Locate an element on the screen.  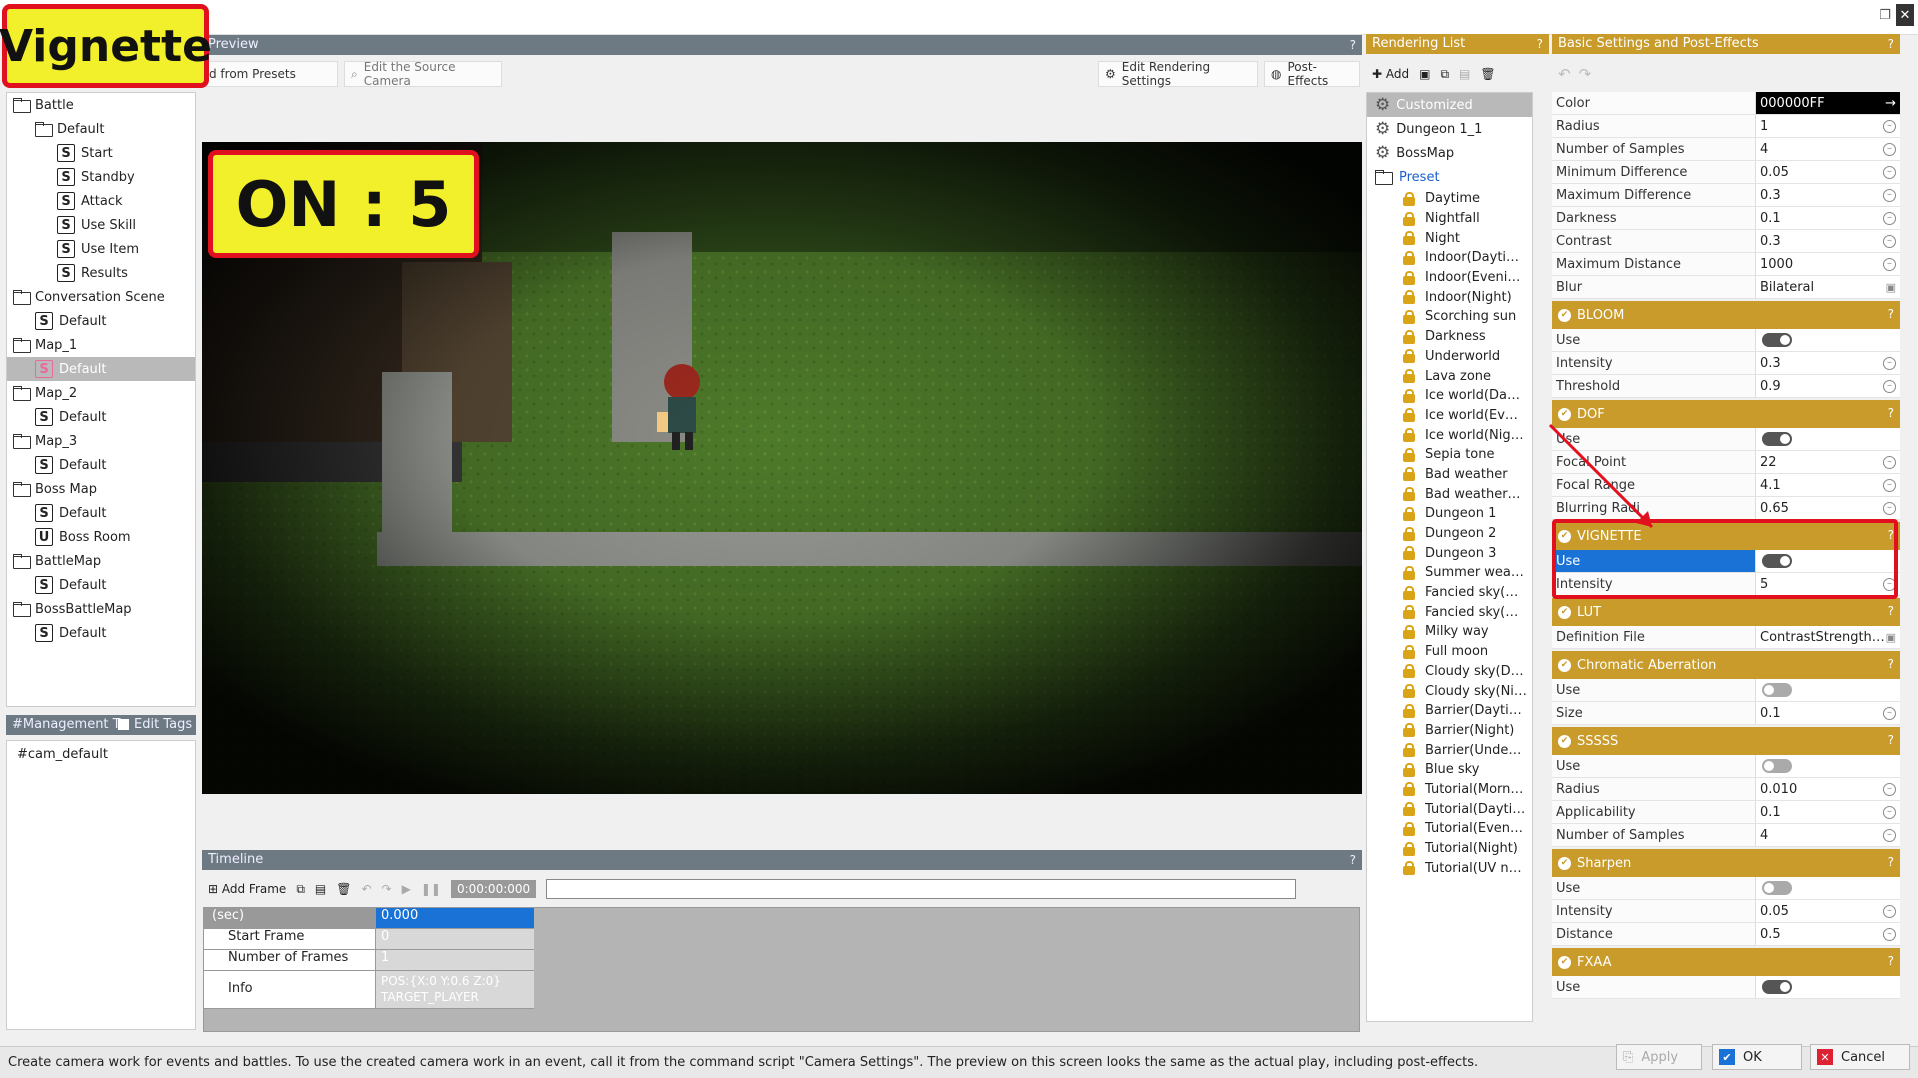
timeline-track is located at coordinates (921, 889).